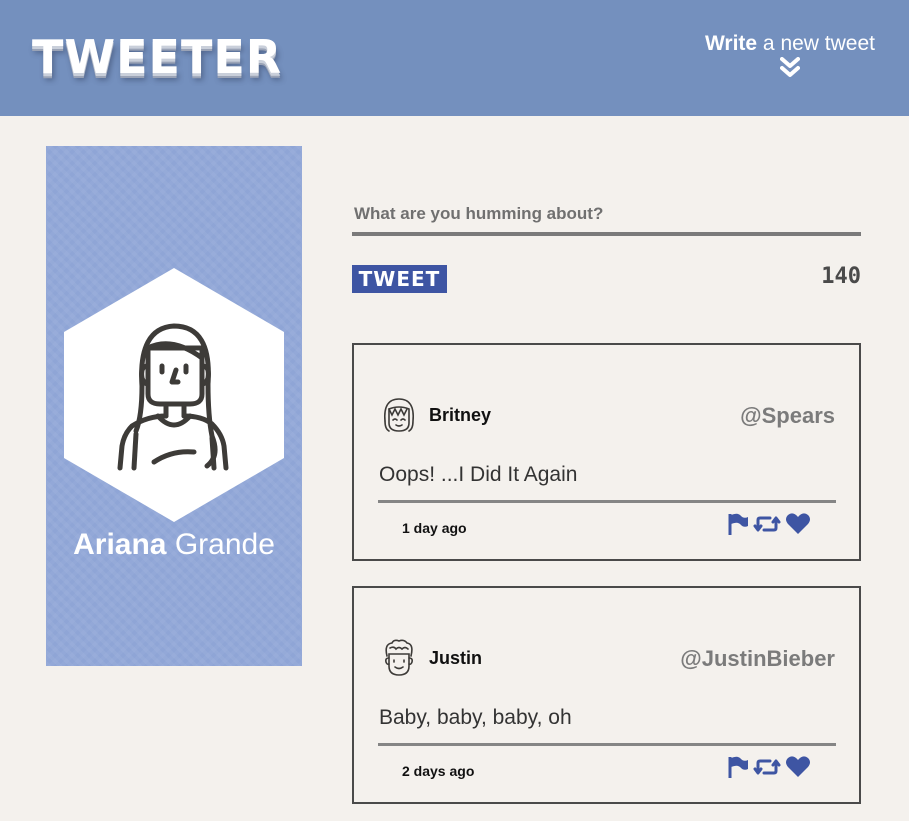 The width and height of the screenshot is (909, 821). What do you see at coordinates (157, 57) in the screenshot?
I see `app-logo: TWEETER` at bounding box center [157, 57].